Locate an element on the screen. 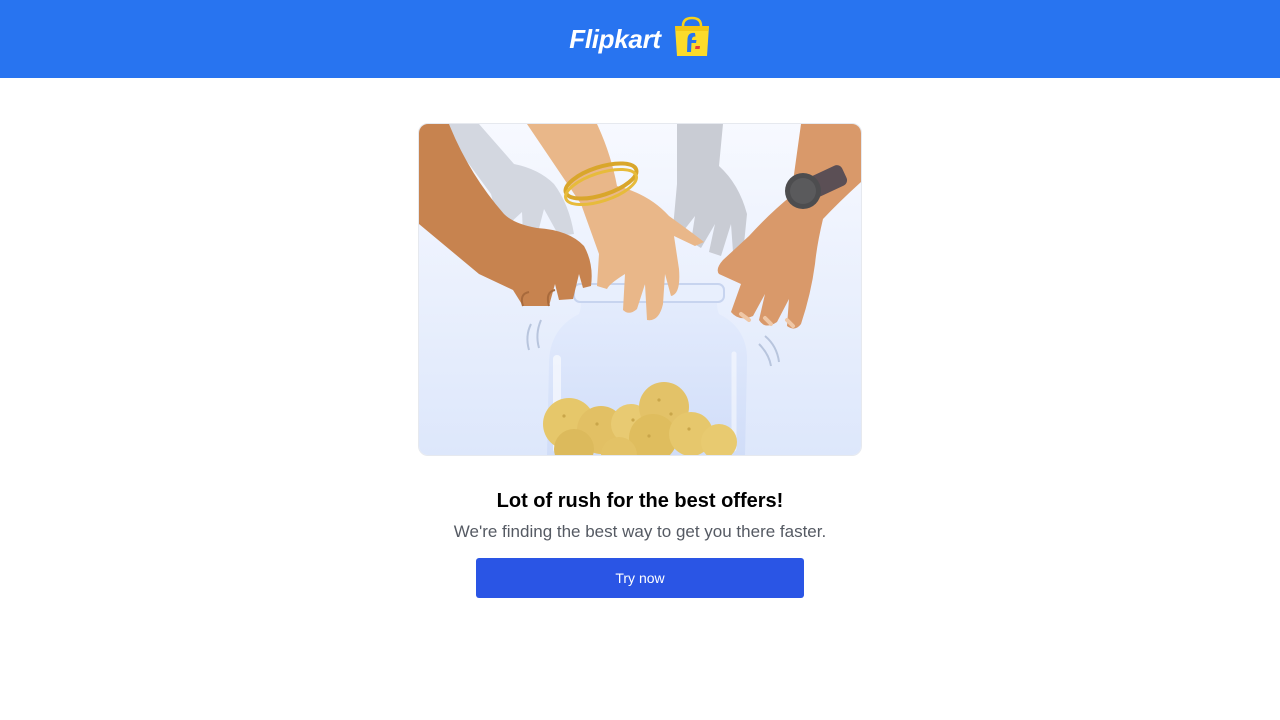 The height and width of the screenshot is (720, 1280). brand-logo: Flipkart is located at coordinates (641, 37).